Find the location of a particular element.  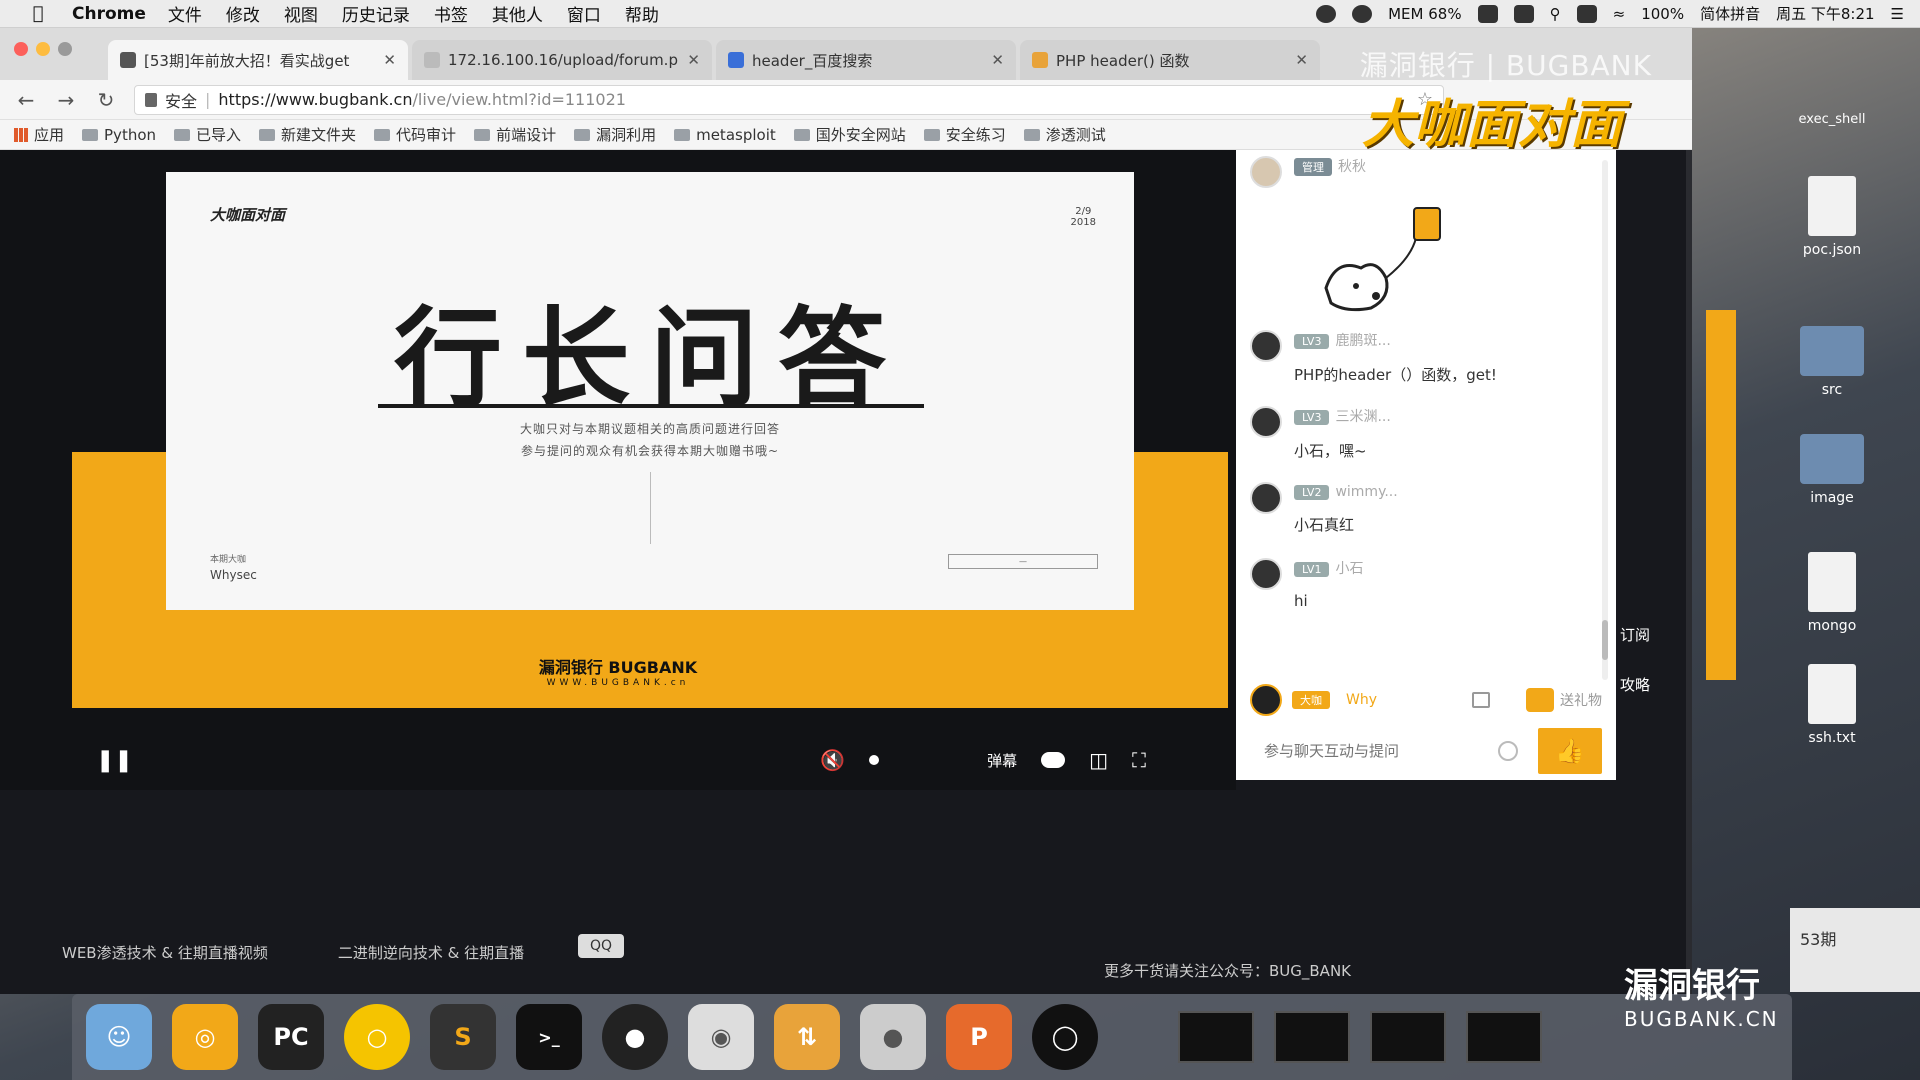

desktop-folder-src: src is located at coordinates (1832, 362).